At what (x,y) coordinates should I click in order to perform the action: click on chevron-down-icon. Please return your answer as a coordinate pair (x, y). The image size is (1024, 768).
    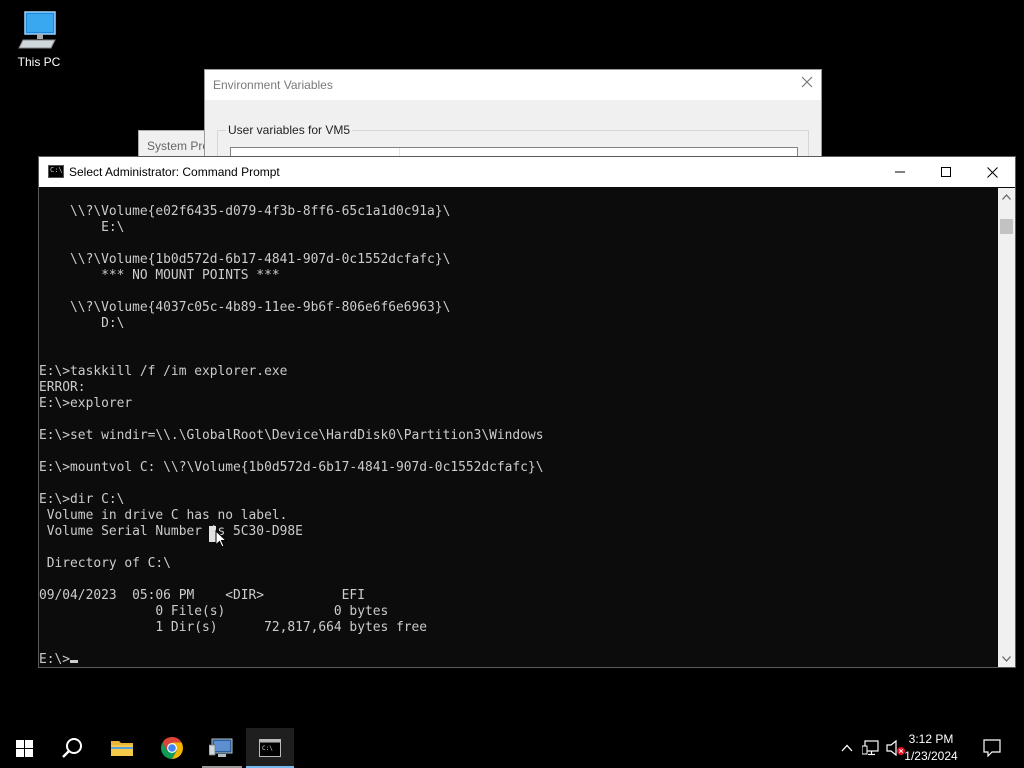
    Looking at the image, I should click on (1006, 658).